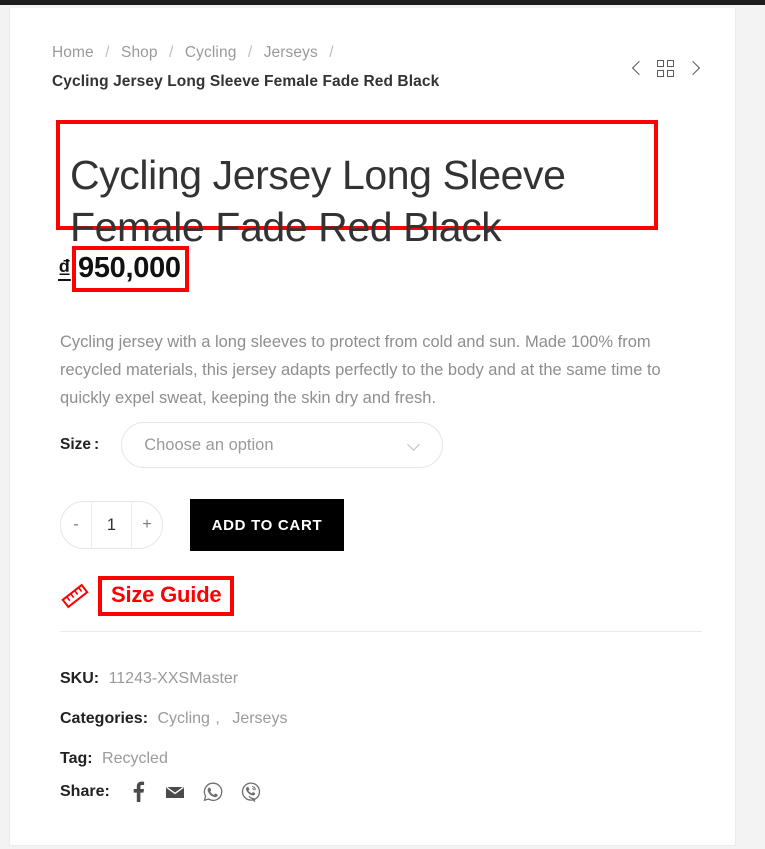 The width and height of the screenshot is (765, 849). Describe the element at coordinates (64, 269) in the screenshot. I see `currency-symbol: ₫` at that location.